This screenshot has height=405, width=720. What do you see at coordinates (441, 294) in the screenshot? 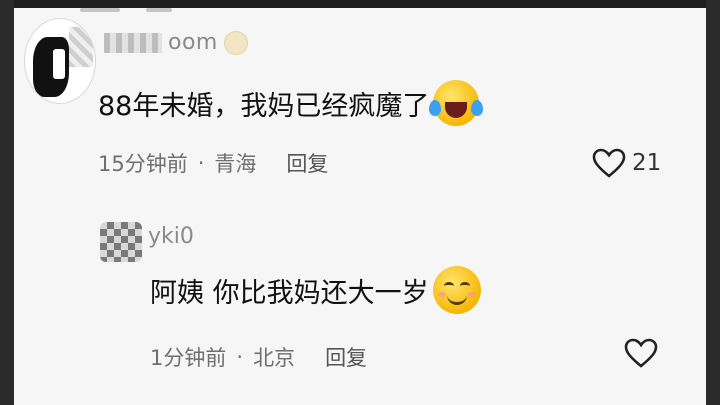
I see `emoji-cheek-left` at bounding box center [441, 294].